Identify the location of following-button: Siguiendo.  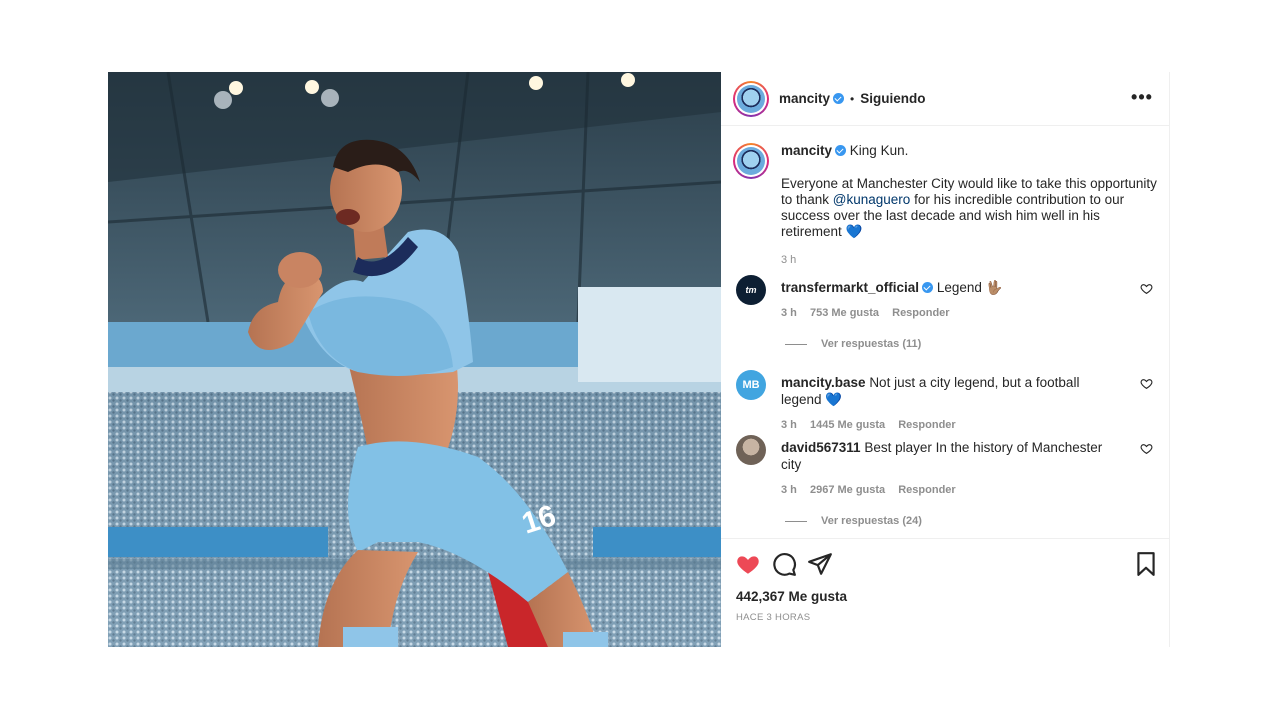
(892, 98).